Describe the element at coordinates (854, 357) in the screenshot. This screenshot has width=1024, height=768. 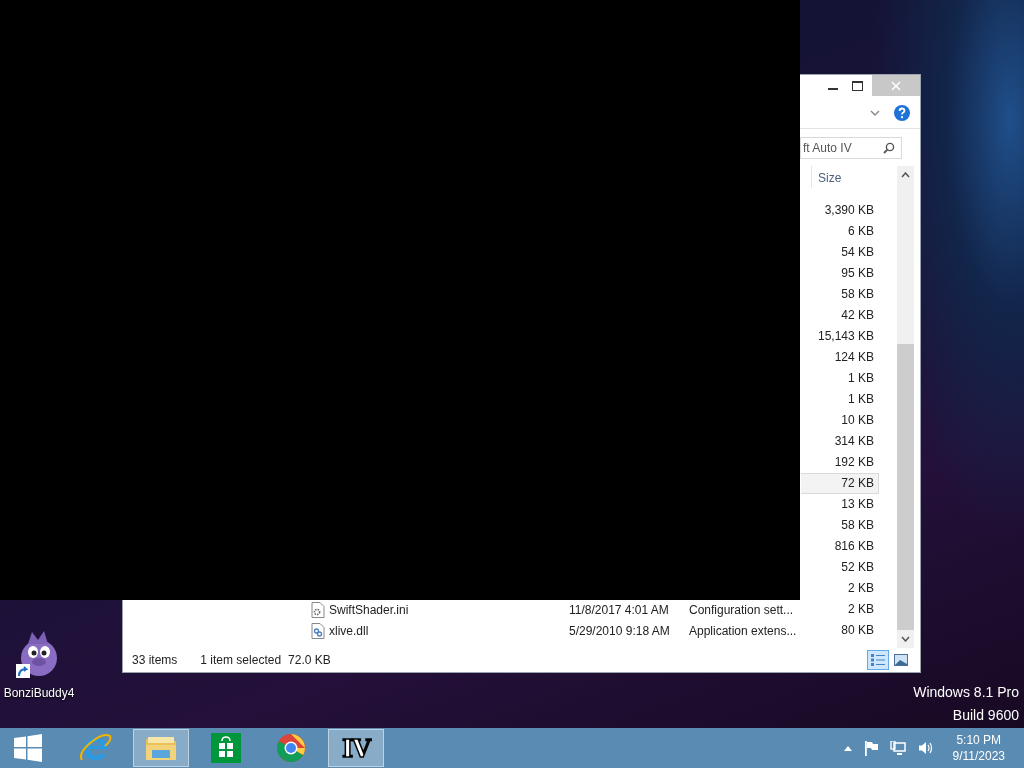
I see `size-cell-text: 124 KB` at that location.